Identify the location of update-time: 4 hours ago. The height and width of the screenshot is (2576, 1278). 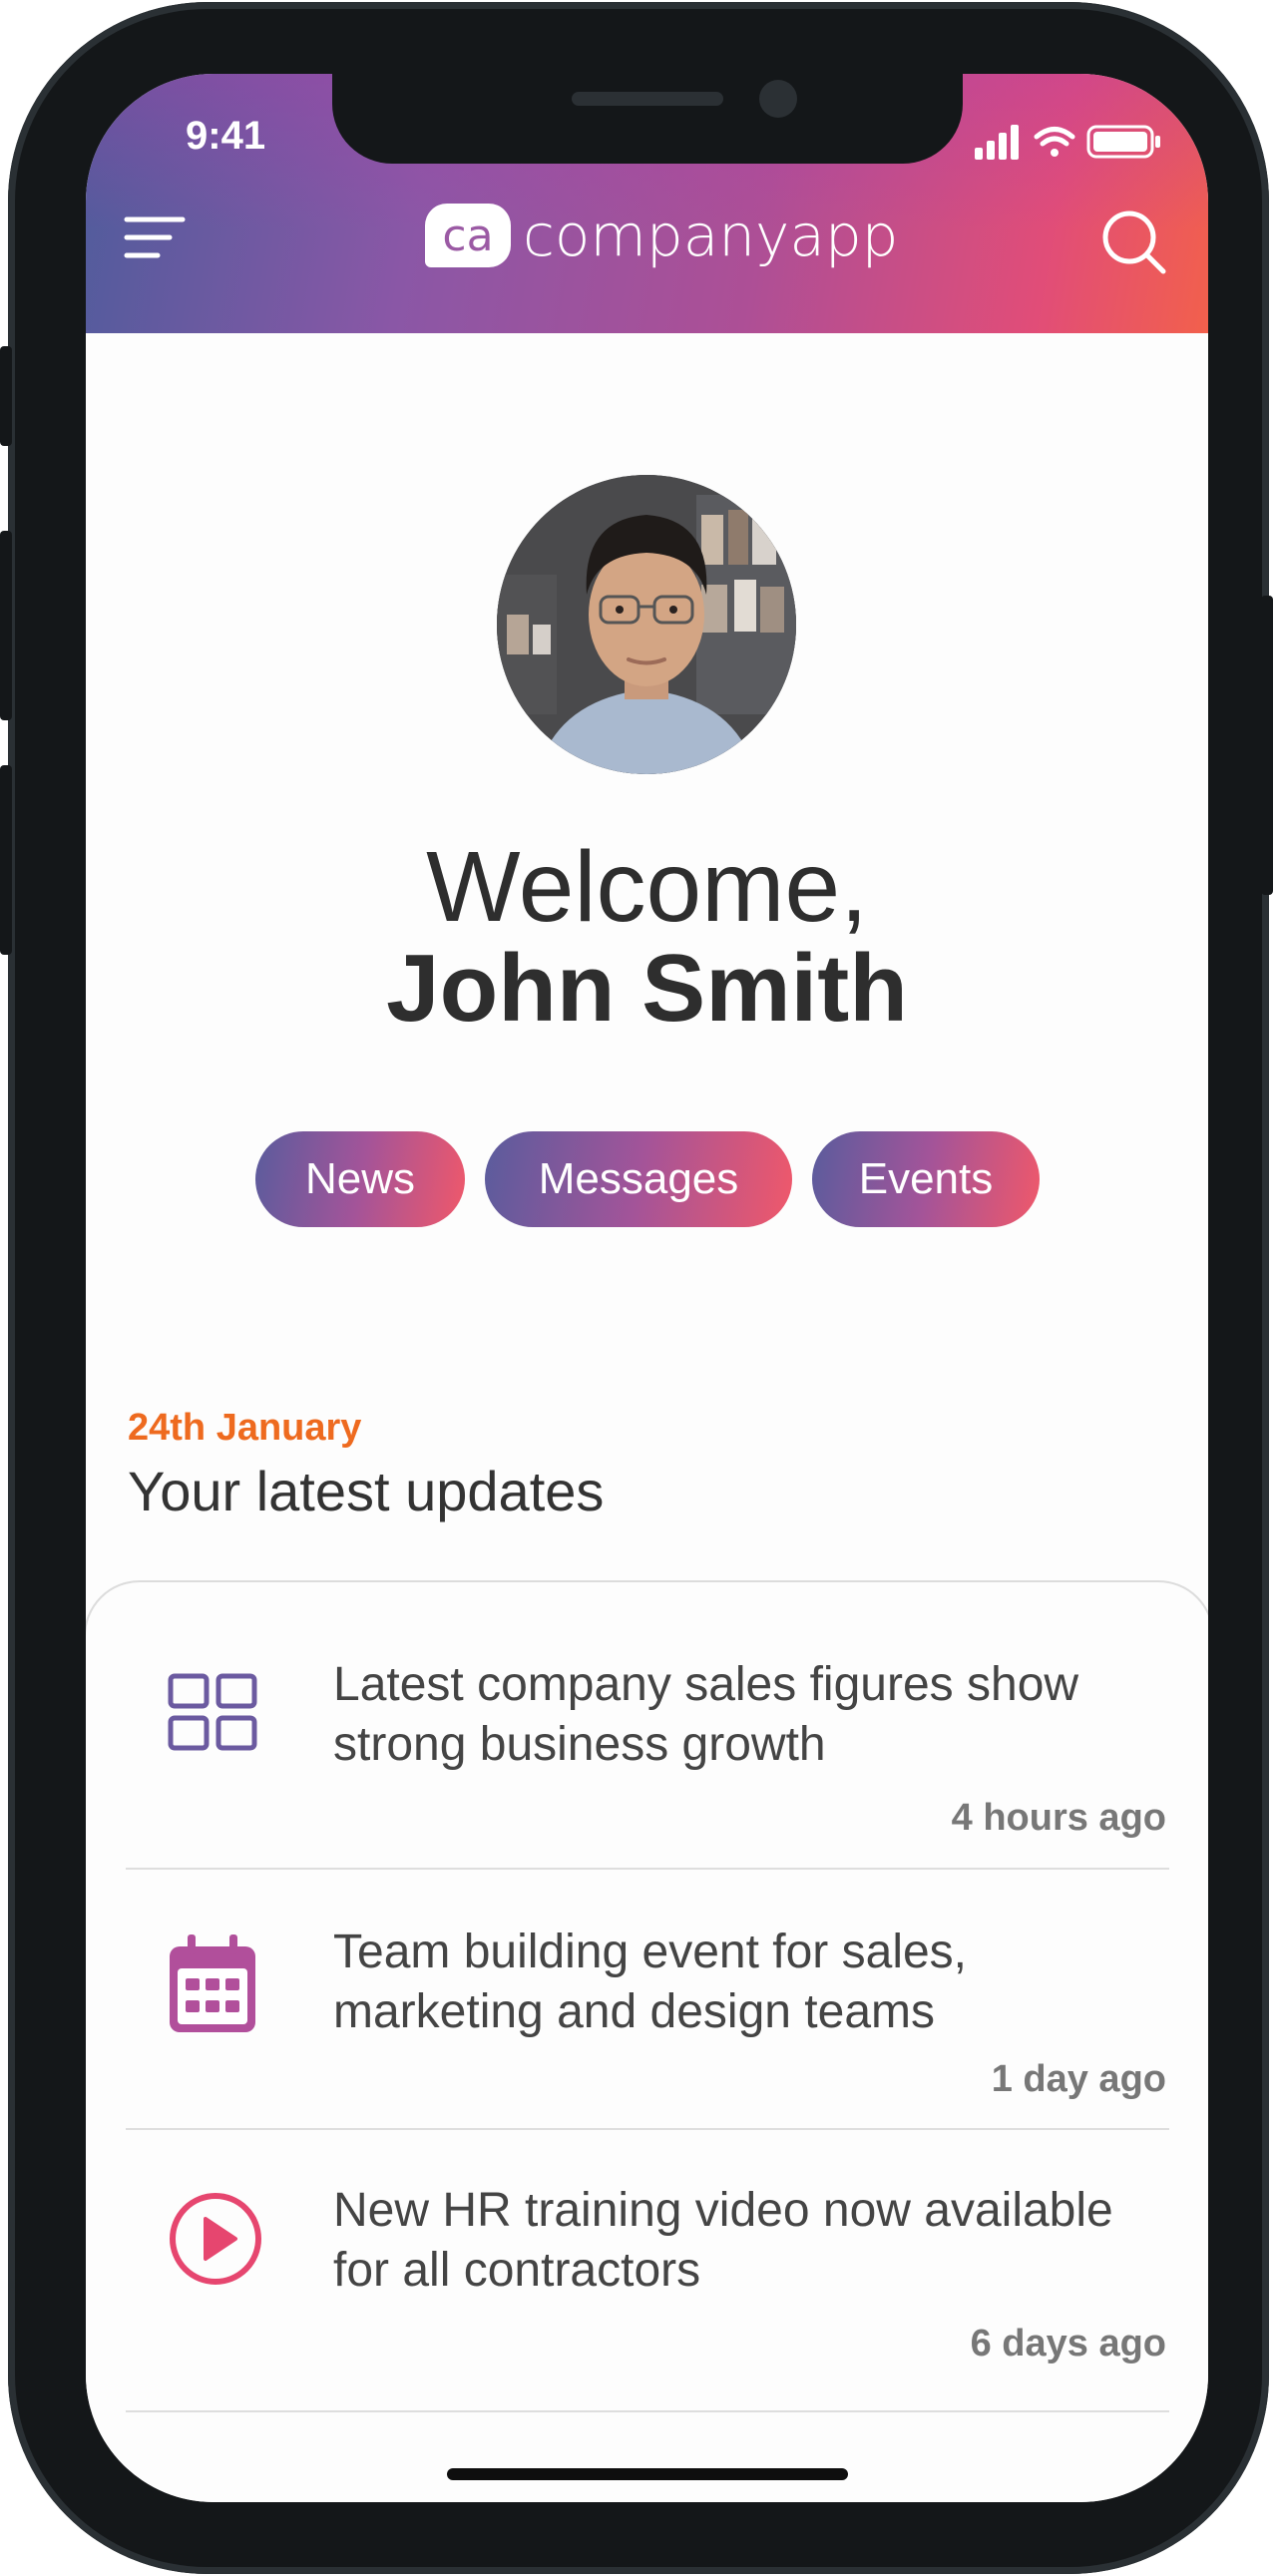
(1058, 1818).